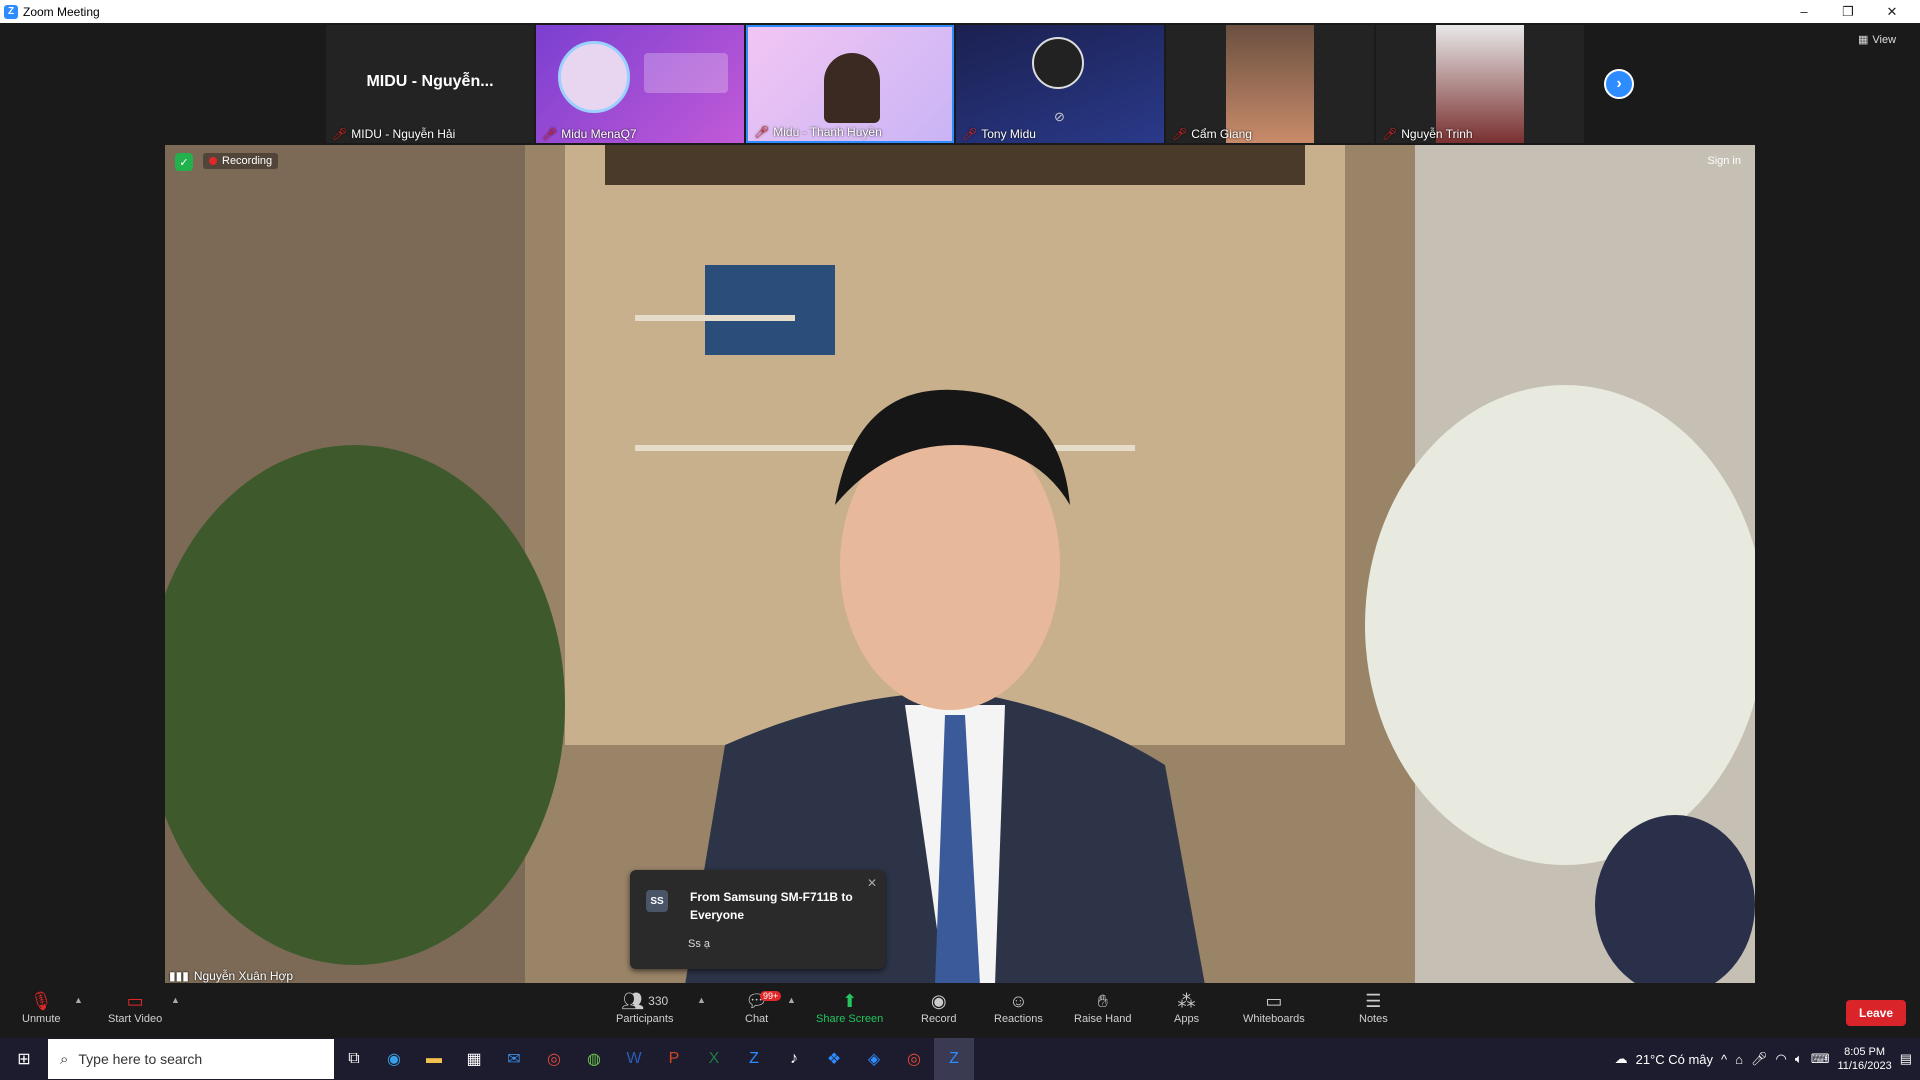 This screenshot has height=1080, width=1920. Describe the element at coordinates (1863, 40) in the screenshot. I see `grid-icon: ▦` at that location.